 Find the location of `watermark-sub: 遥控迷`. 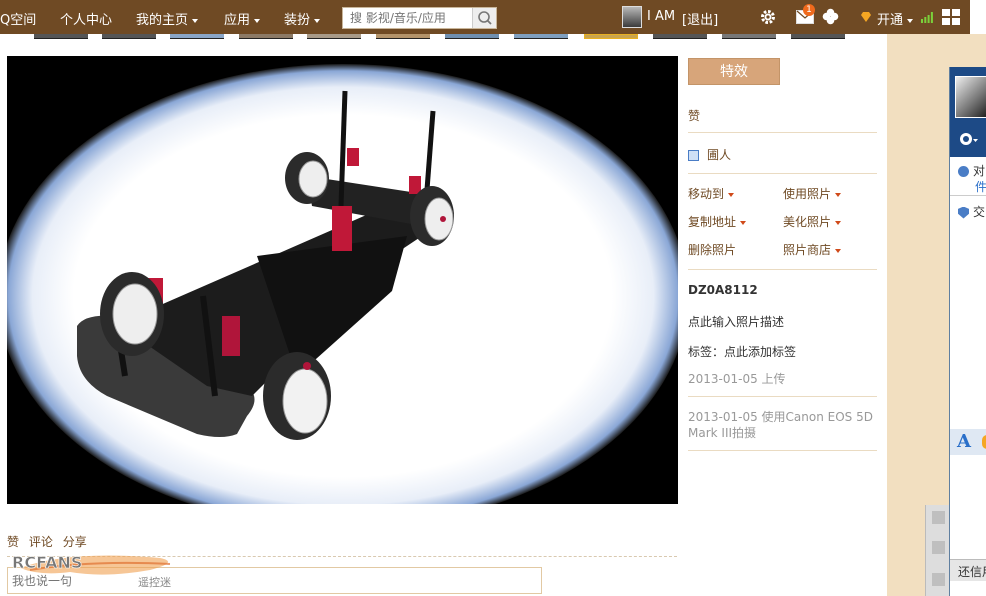

watermark-sub: 遥控迷 is located at coordinates (154, 581).